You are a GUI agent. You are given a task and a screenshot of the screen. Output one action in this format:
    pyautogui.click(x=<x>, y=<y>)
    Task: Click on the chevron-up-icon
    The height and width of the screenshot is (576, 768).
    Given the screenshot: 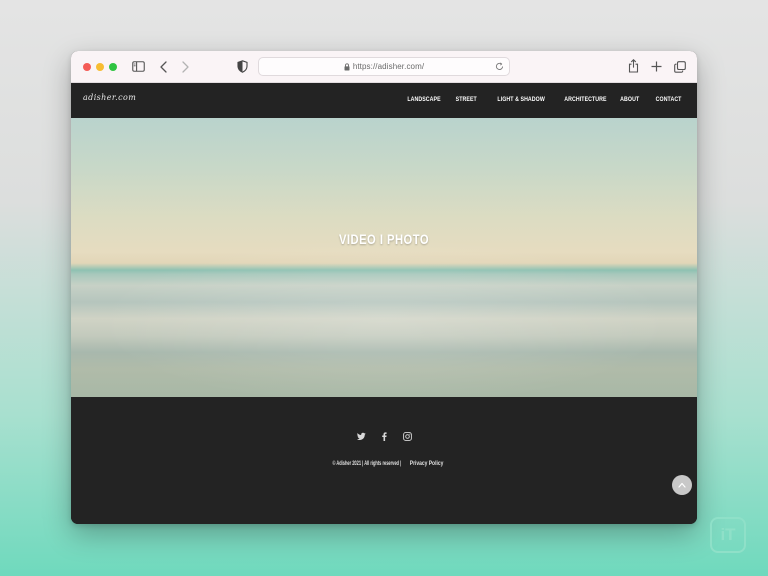 What is the action you would take?
    pyautogui.click(x=682, y=485)
    